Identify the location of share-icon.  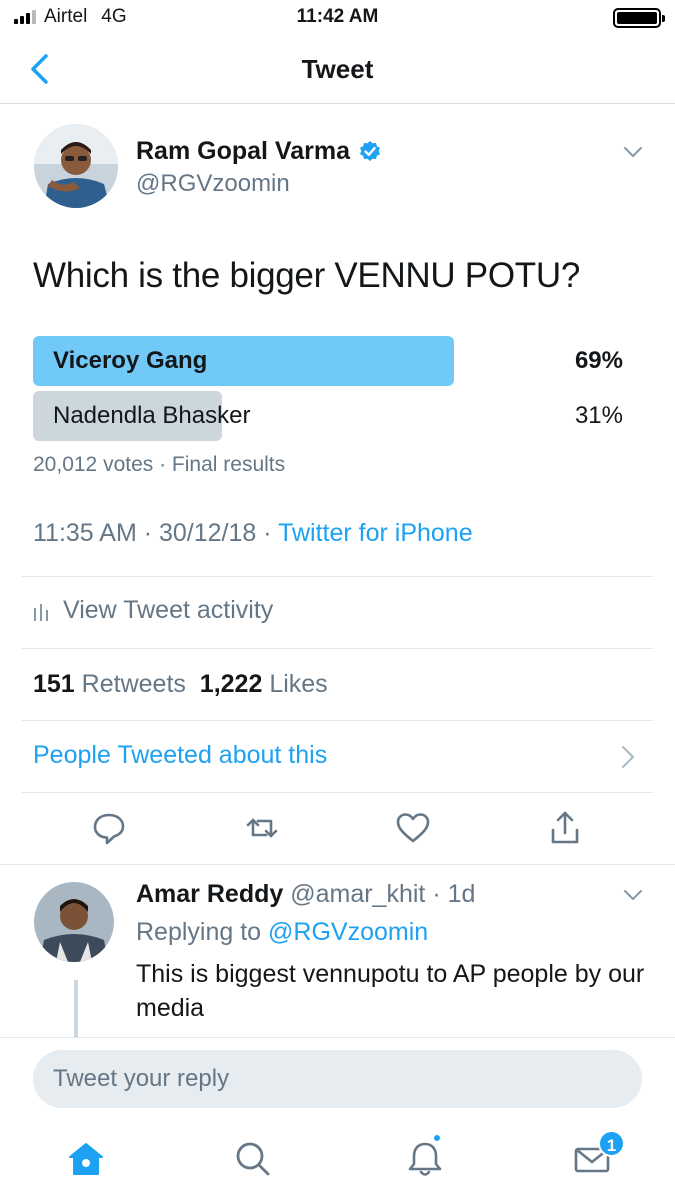
(565, 828).